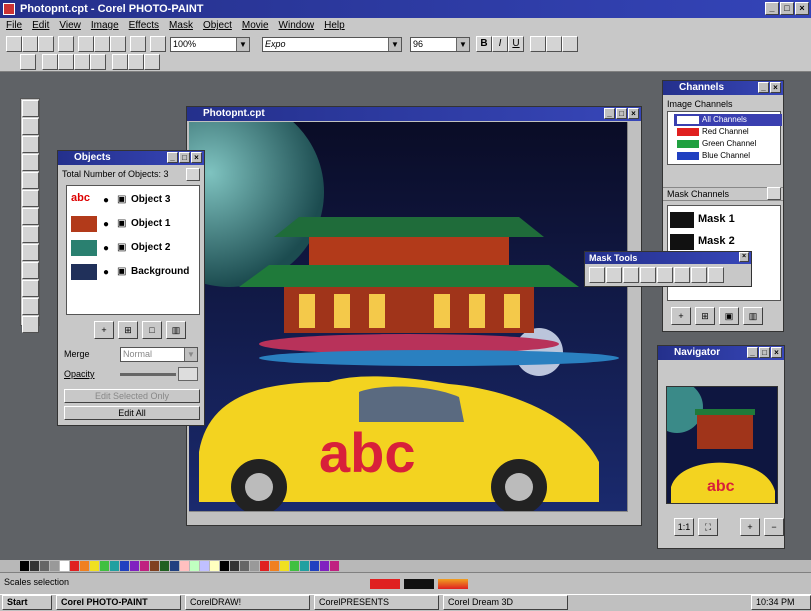 The height and width of the screenshot is (611, 811). I want to click on scale-mode-icon, so click(66, 62).